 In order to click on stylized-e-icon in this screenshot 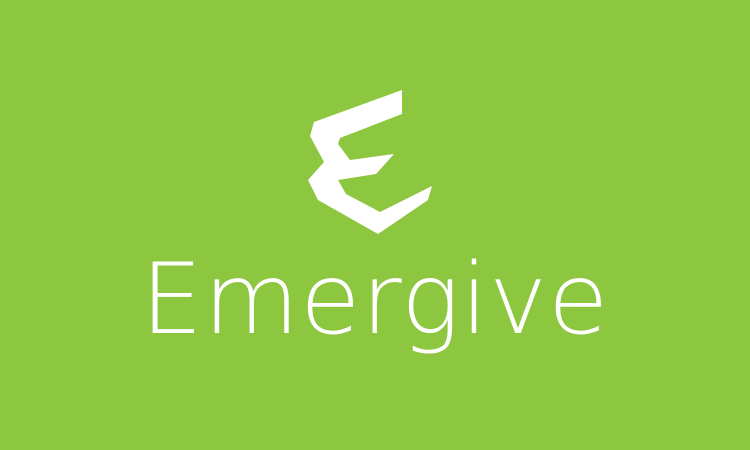, I will do `click(371, 162)`.